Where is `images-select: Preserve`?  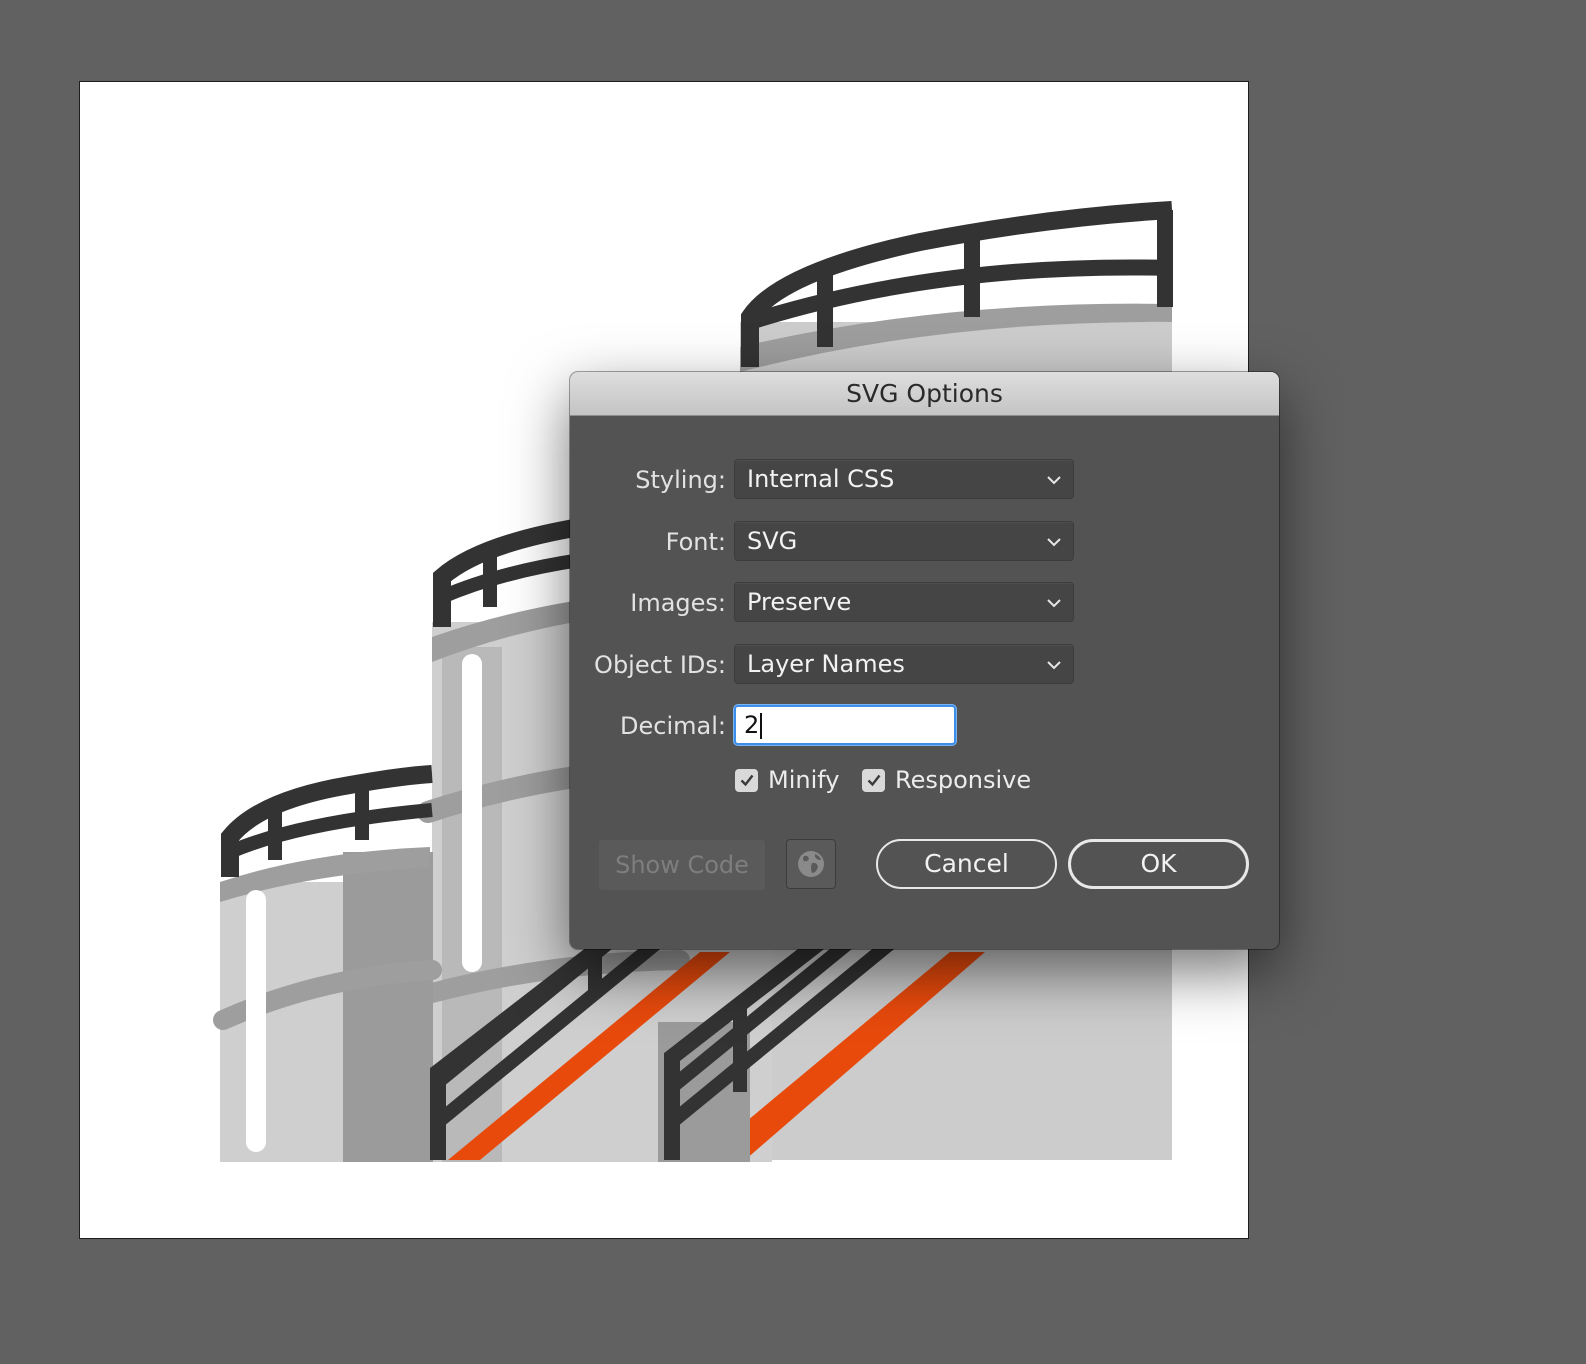 images-select: Preserve is located at coordinates (904, 602).